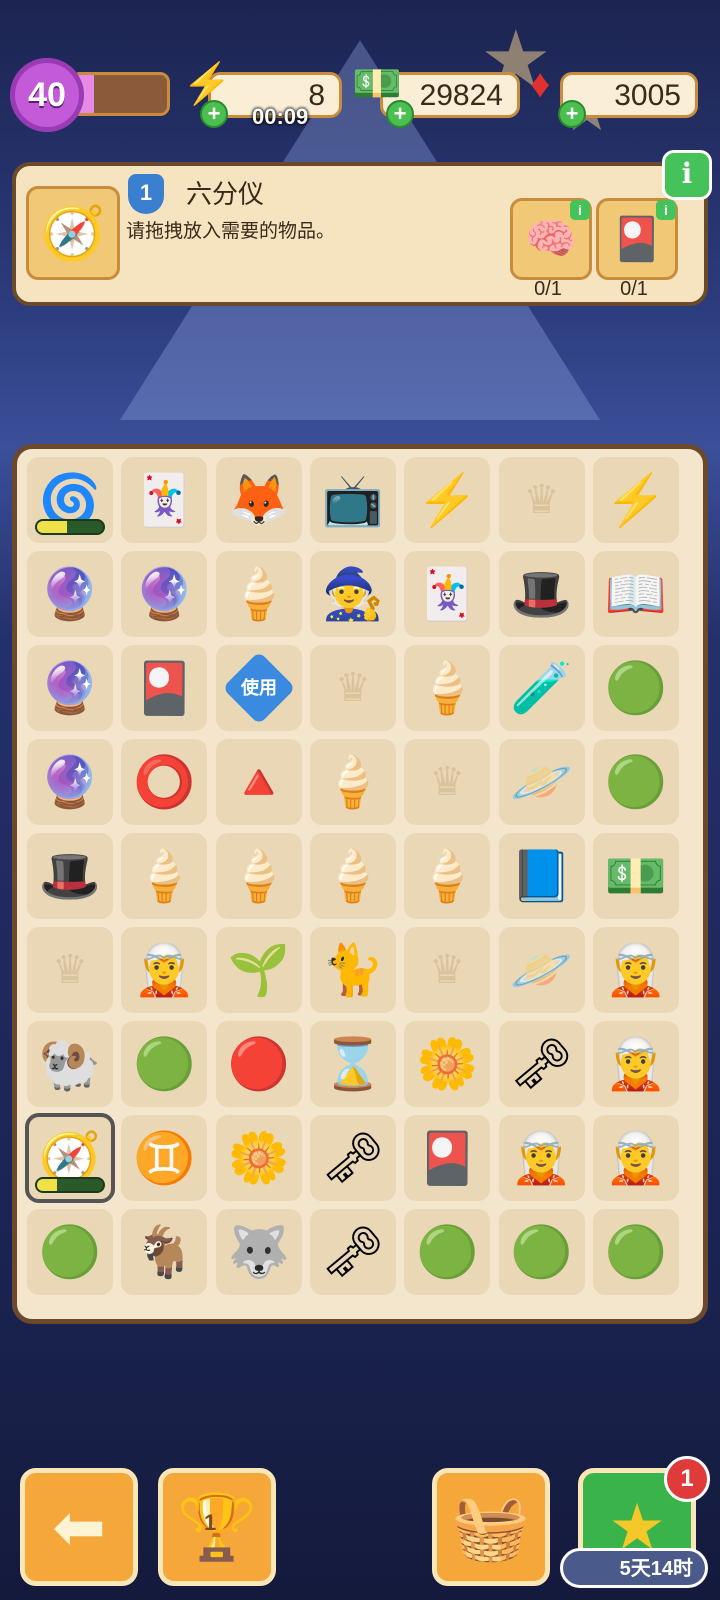 The height and width of the screenshot is (1600, 720). I want to click on trophy-icon: 🏆, so click(217, 1526).